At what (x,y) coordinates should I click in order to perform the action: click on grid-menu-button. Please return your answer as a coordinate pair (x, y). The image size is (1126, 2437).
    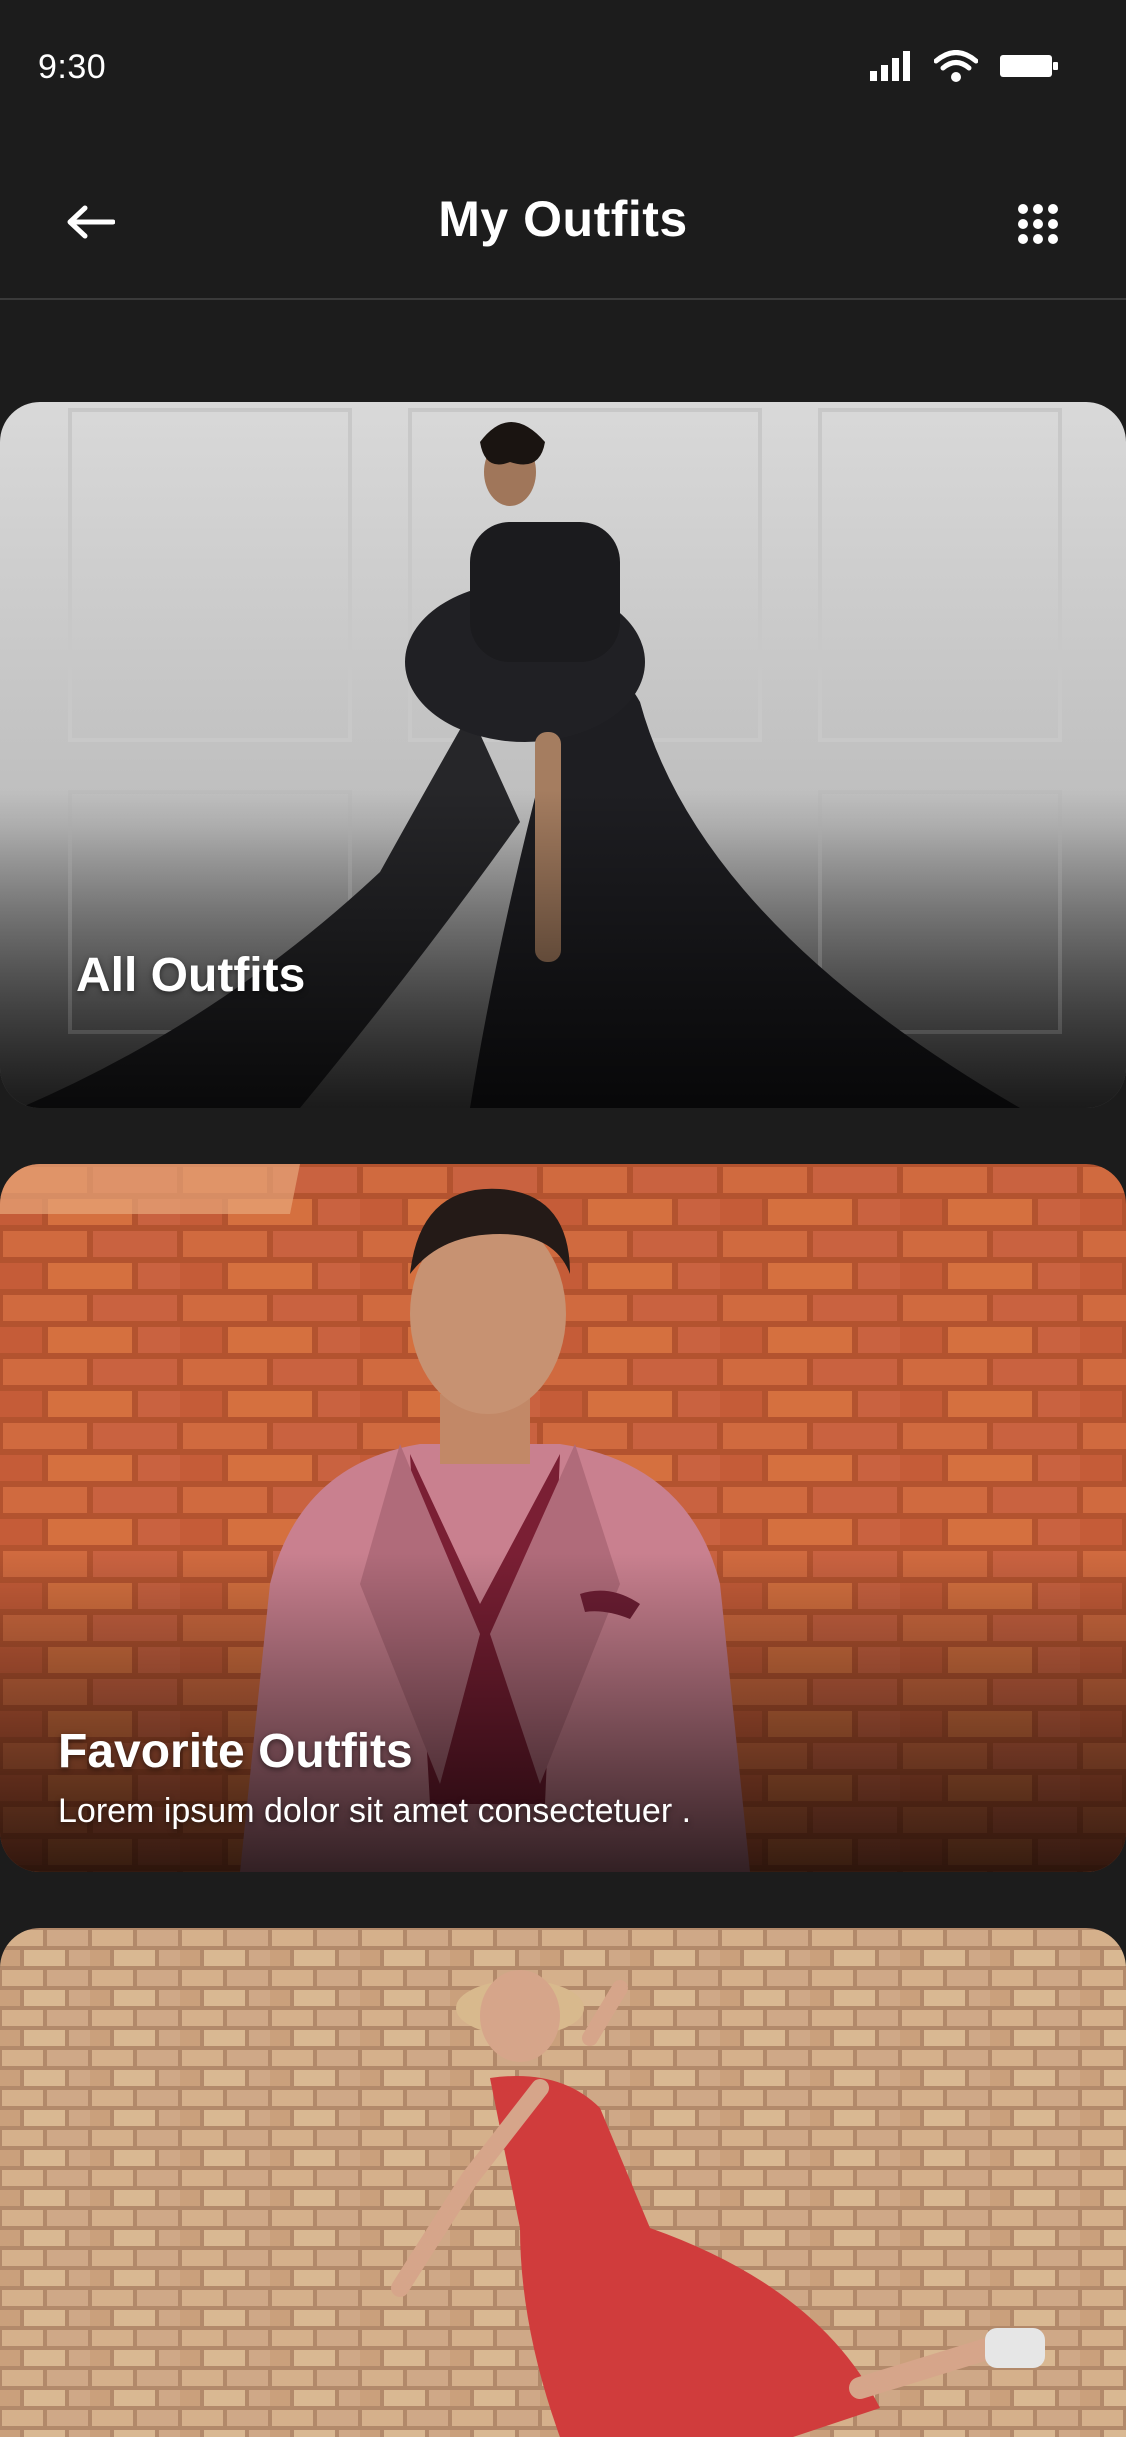
    Looking at the image, I should click on (1038, 224).